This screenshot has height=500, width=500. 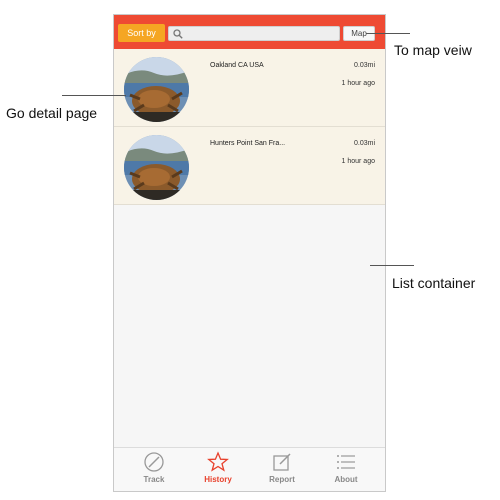 I want to click on tab-about: About, so click(x=346, y=471).